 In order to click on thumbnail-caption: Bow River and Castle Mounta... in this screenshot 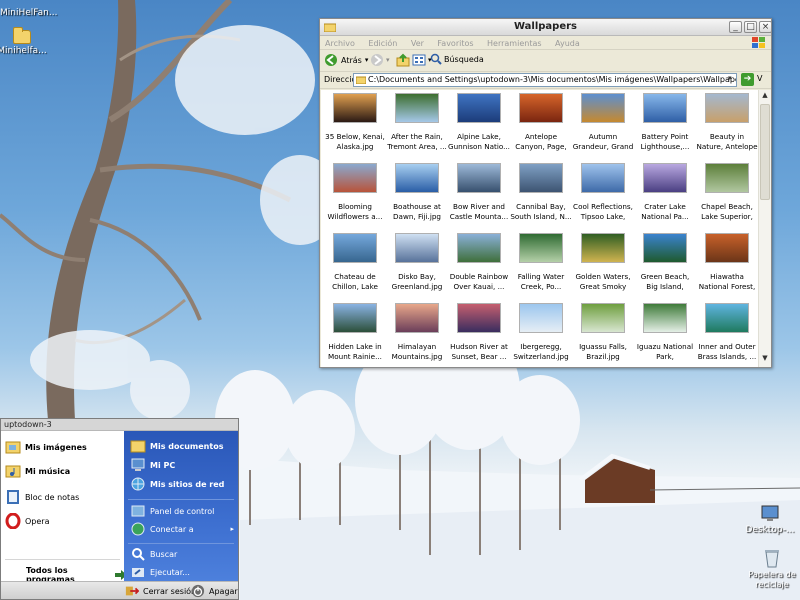, I will do `click(479, 211)`.